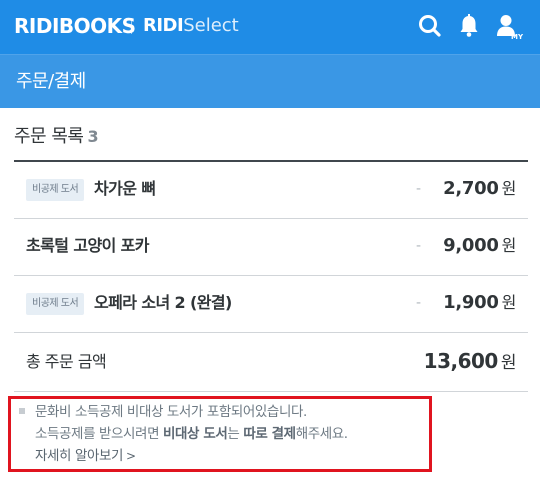  I want to click on book-price: 1,900 원, so click(479, 303).